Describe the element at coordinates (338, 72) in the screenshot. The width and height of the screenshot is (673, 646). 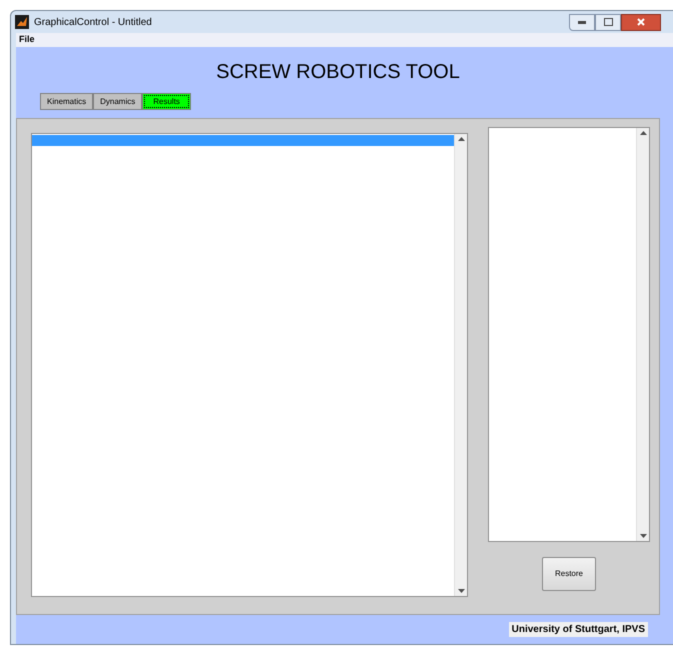
I see `app-heading: SCREW ROBOTICS TOOL` at that location.